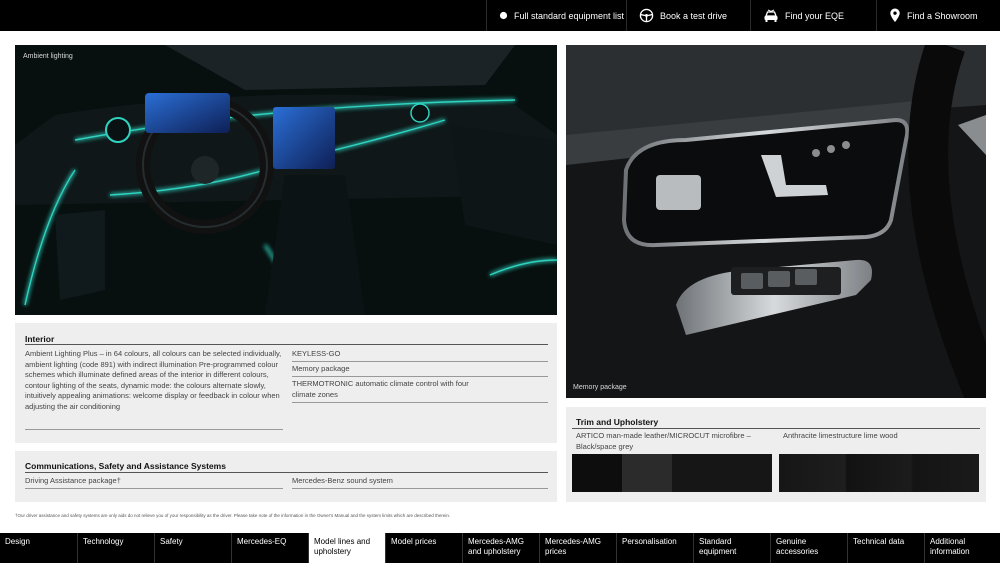 The height and width of the screenshot is (563, 1000). I want to click on trim-item-lime-wood: Anthracite limestructure lime wood, so click(840, 435).